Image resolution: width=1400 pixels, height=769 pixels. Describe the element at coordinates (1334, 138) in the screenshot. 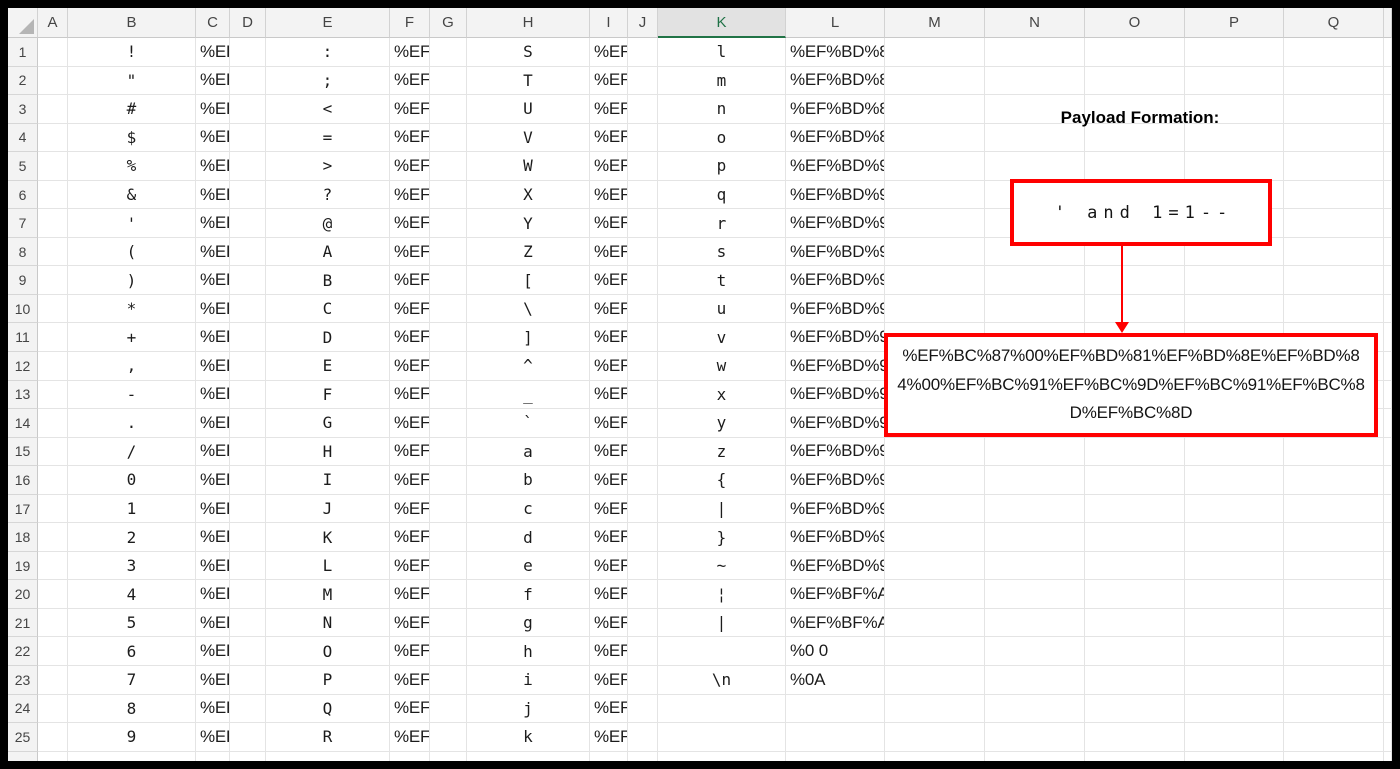

I see `cell-Q4` at that location.